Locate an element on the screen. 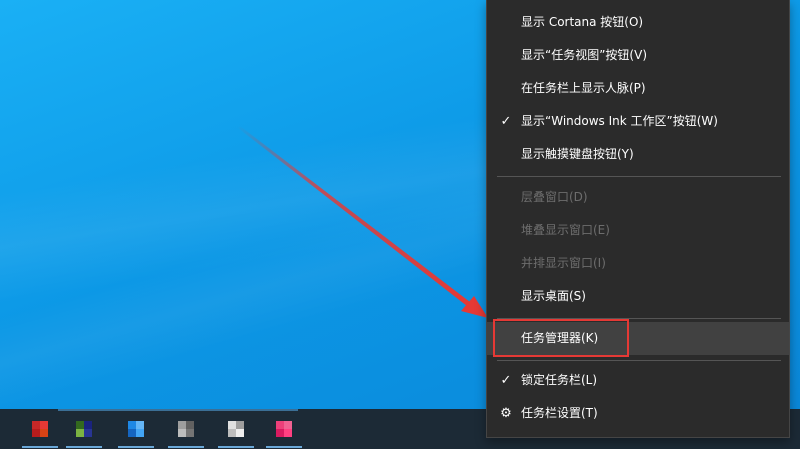 Image resolution: width=800 pixels, height=449 pixels. menu-item-label: 层叠窗口(D) is located at coordinates (554, 197).